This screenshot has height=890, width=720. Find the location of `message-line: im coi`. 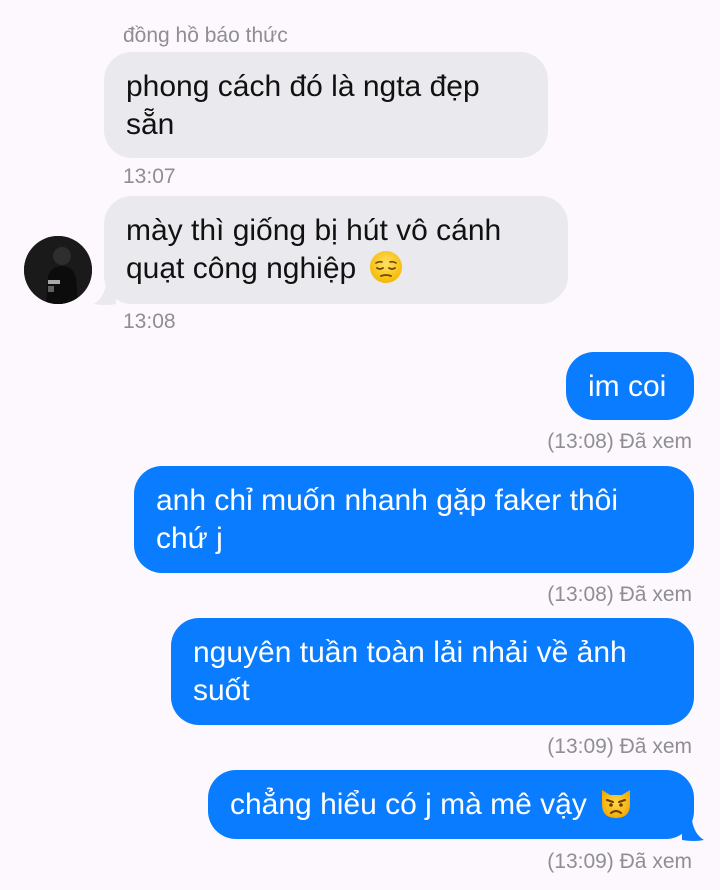

message-line: im coi is located at coordinates (627, 386).